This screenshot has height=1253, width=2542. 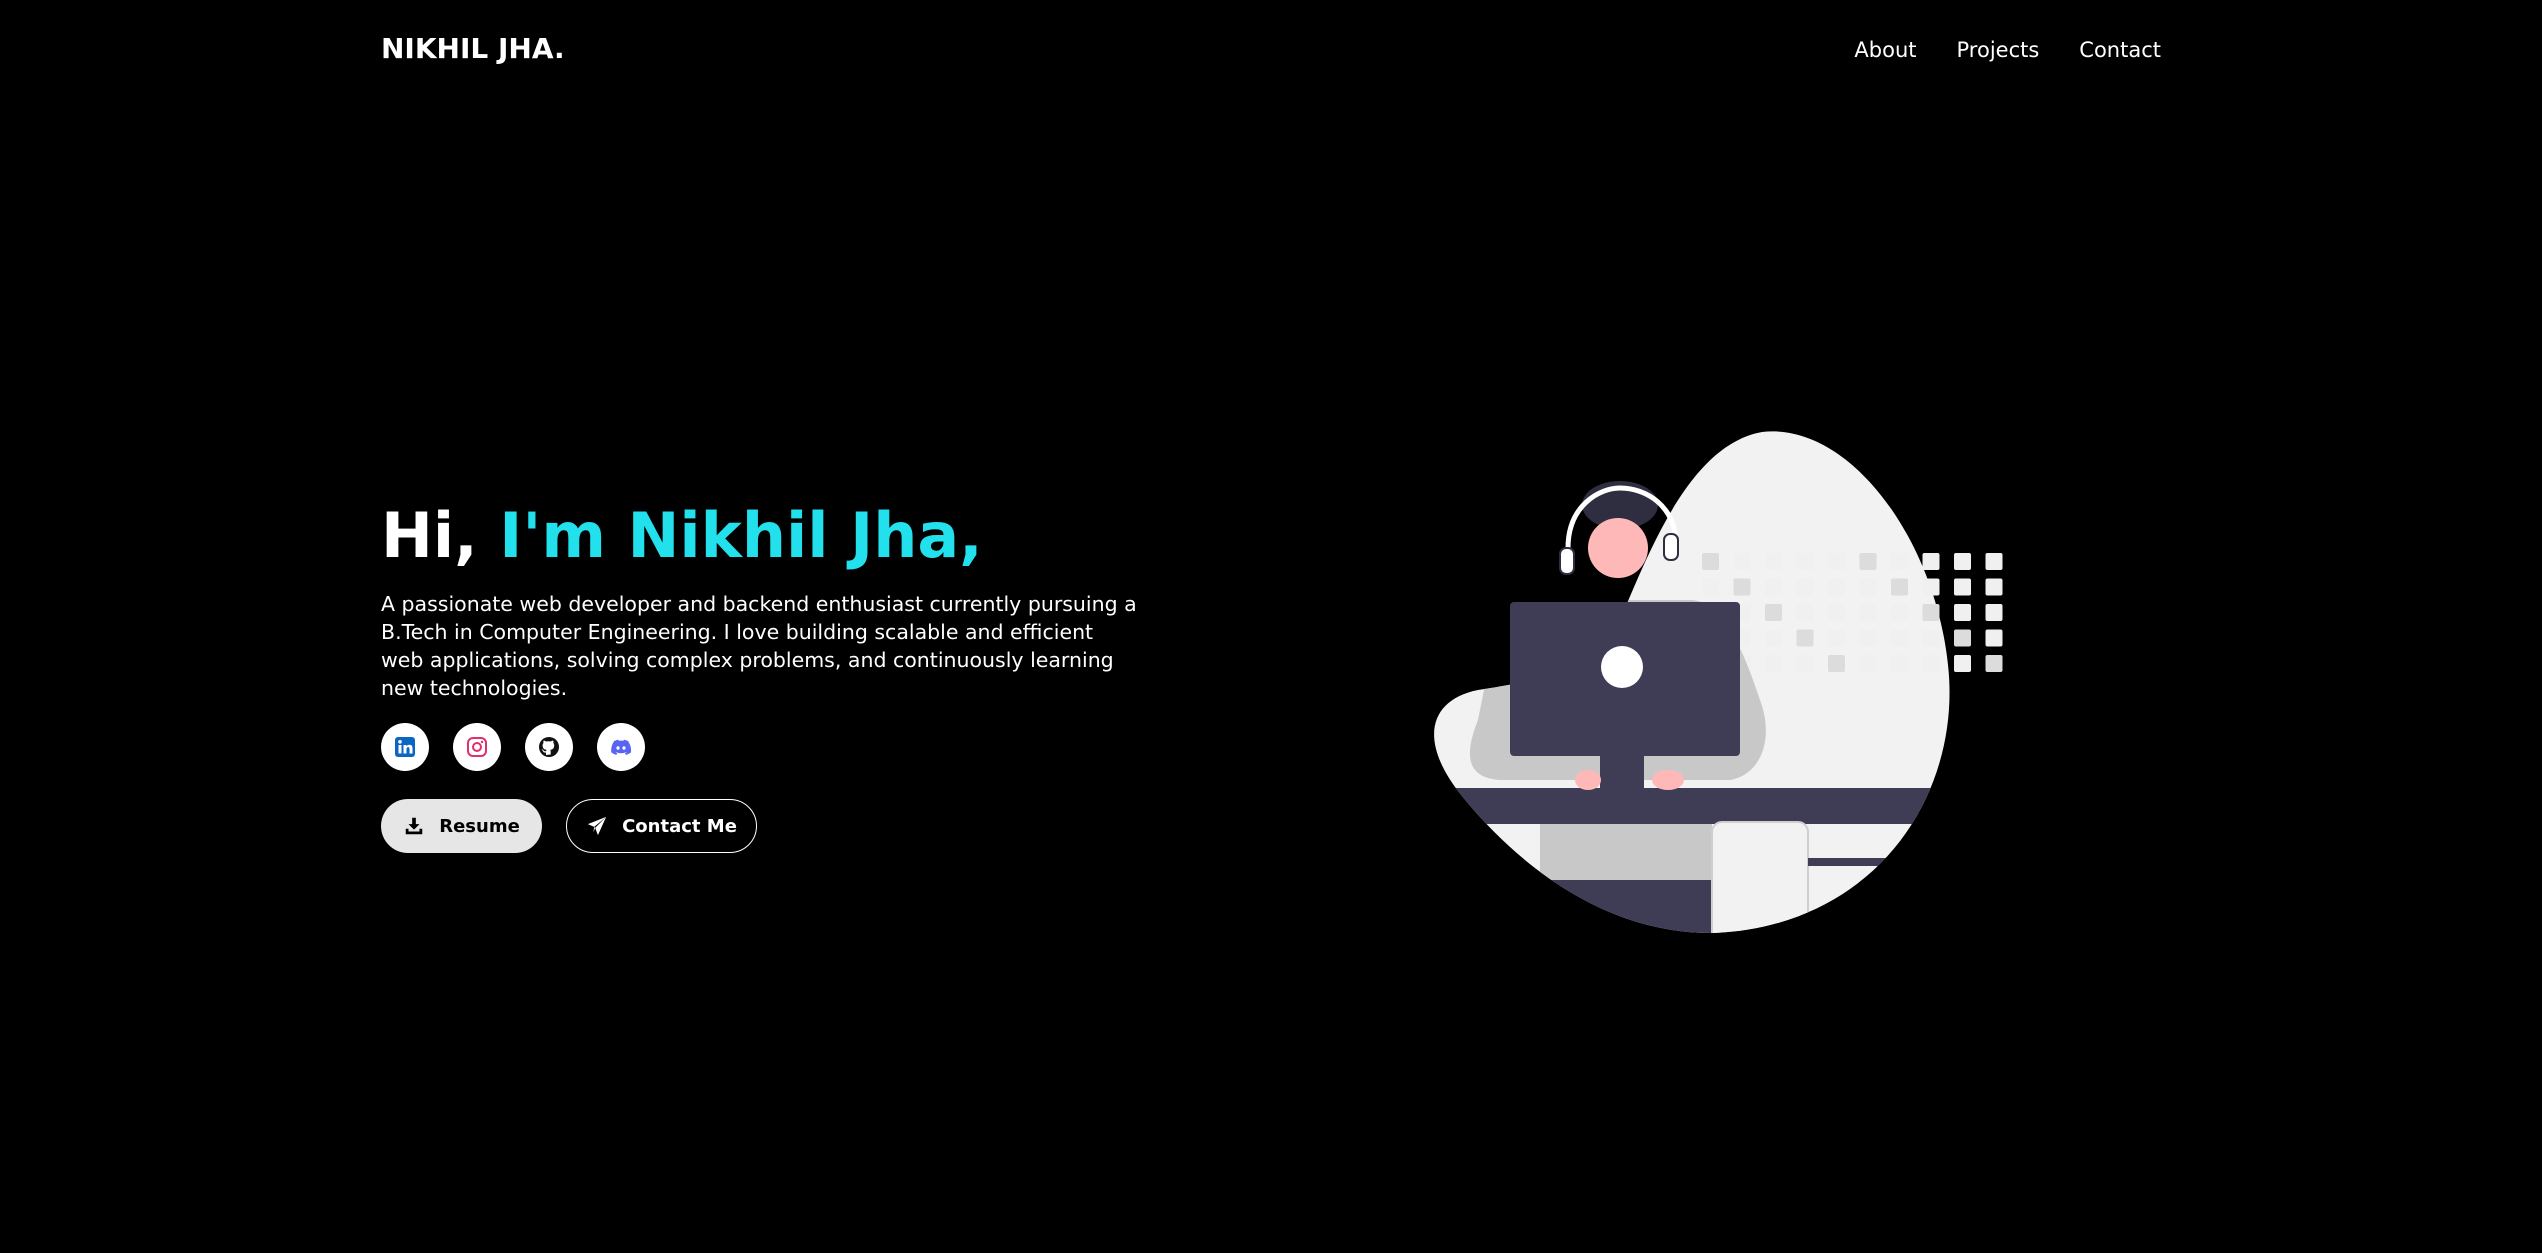 What do you see at coordinates (414, 826) in the screenshot?
I see `download-icon` at bounding box center [414, 826].